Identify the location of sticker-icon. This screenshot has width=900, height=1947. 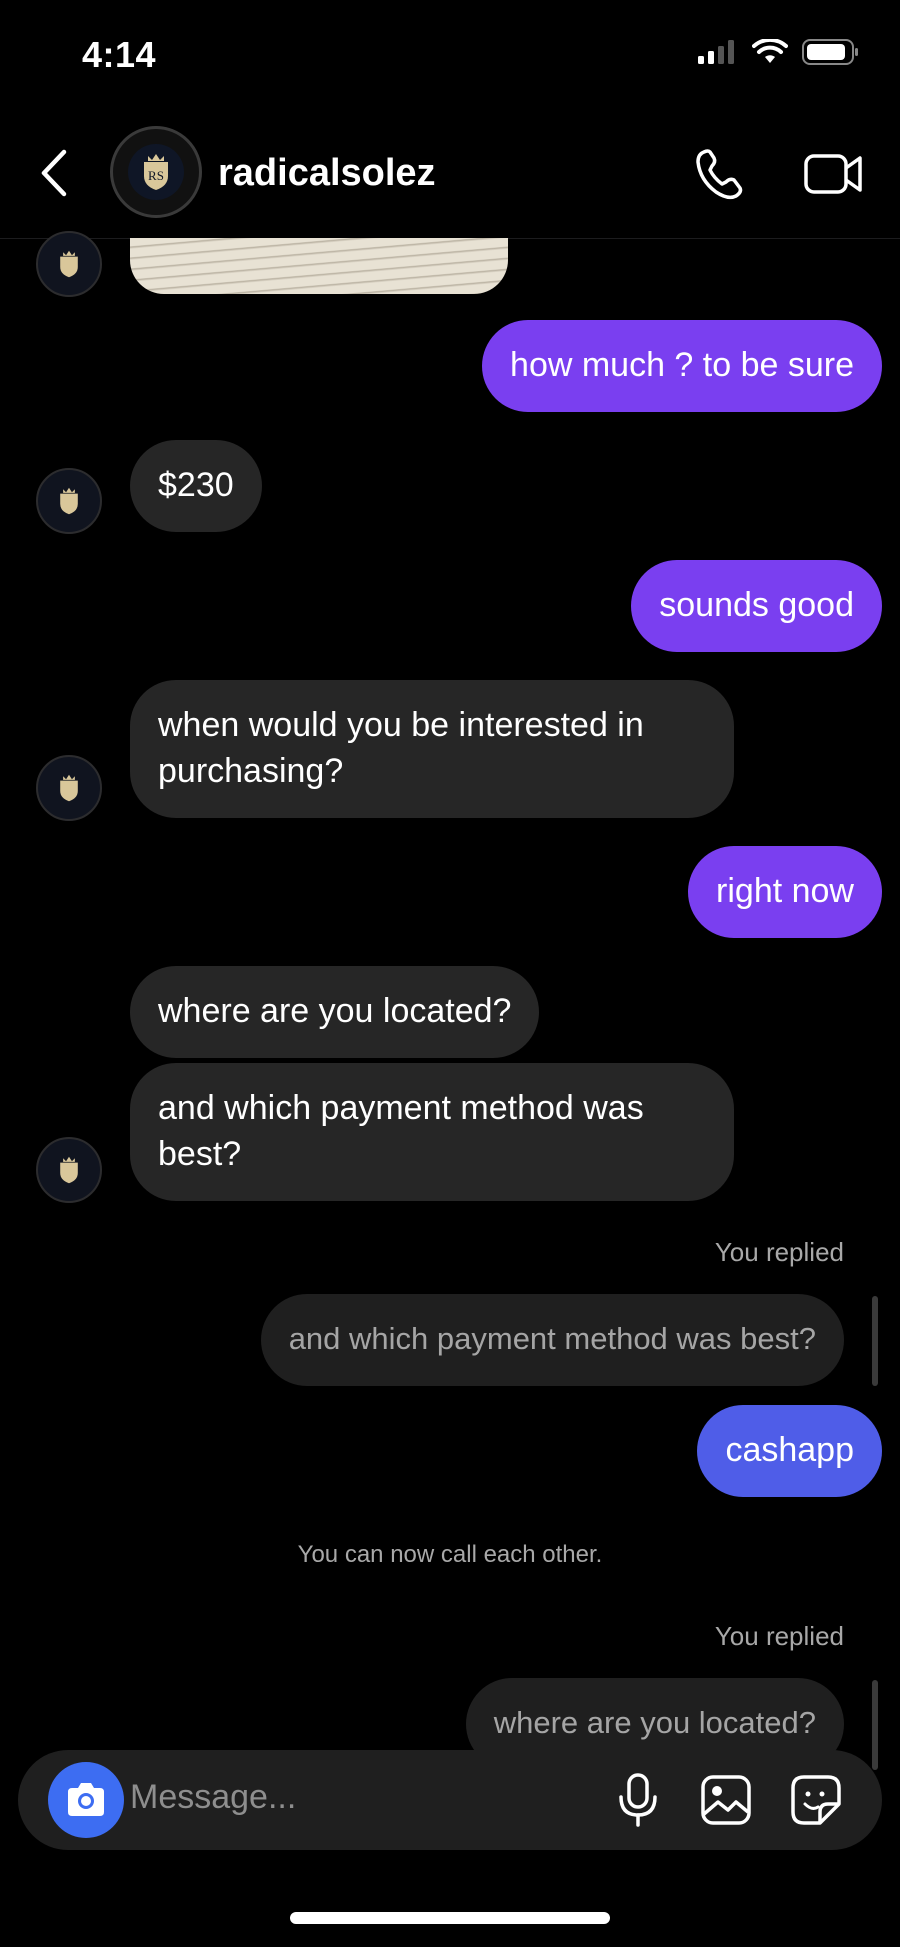
(816, 1800).